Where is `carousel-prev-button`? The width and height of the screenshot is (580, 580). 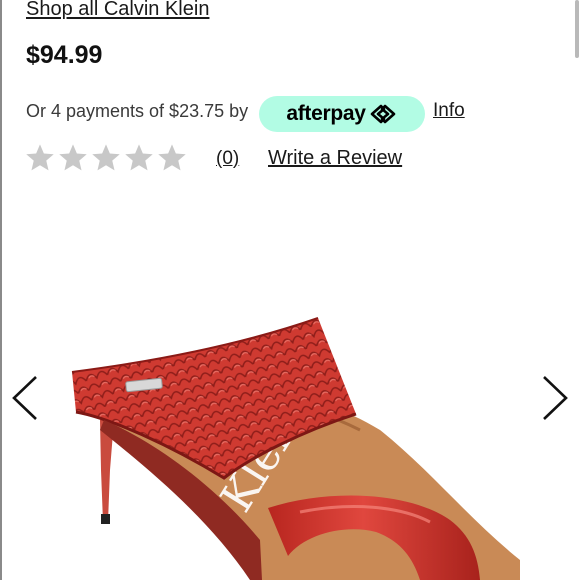 carousel-prev-button is located at coordinates (25, 398).